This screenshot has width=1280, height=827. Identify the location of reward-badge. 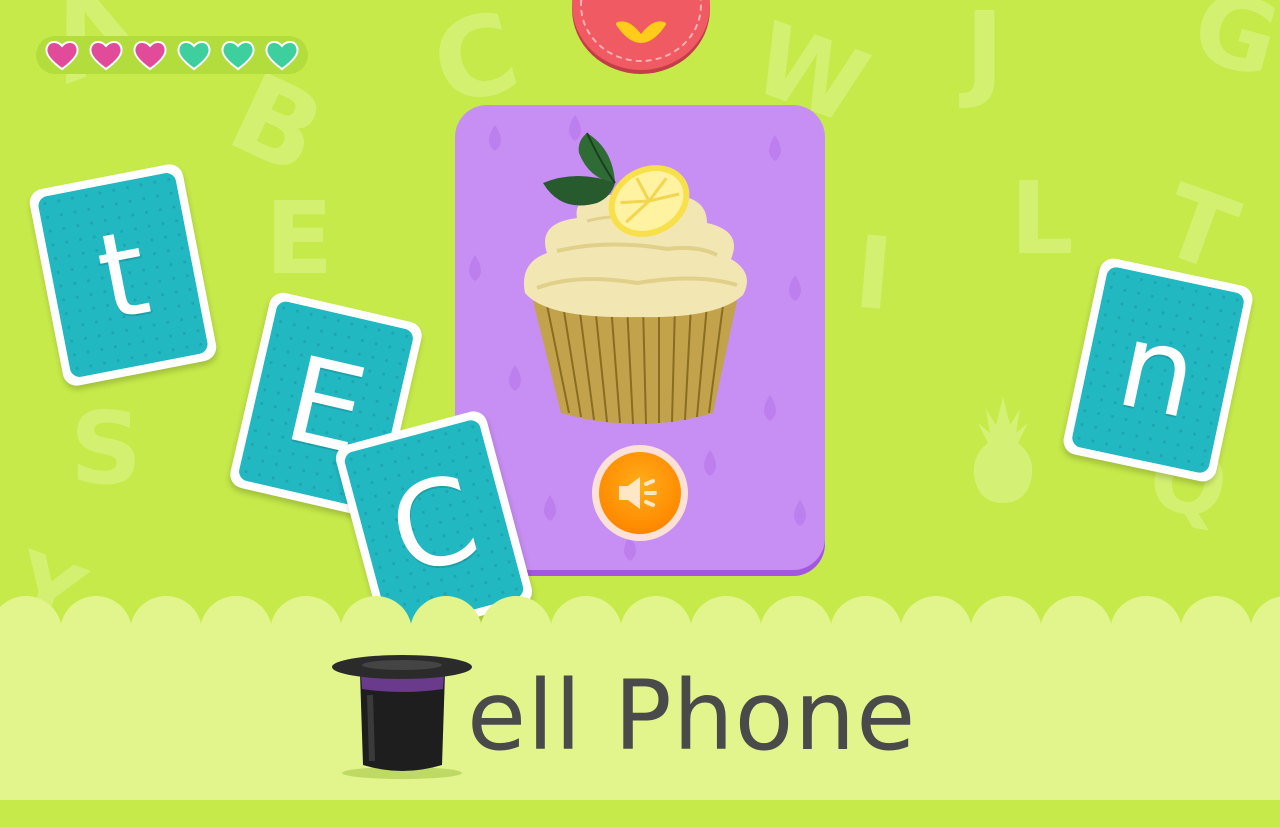
(641, 35).